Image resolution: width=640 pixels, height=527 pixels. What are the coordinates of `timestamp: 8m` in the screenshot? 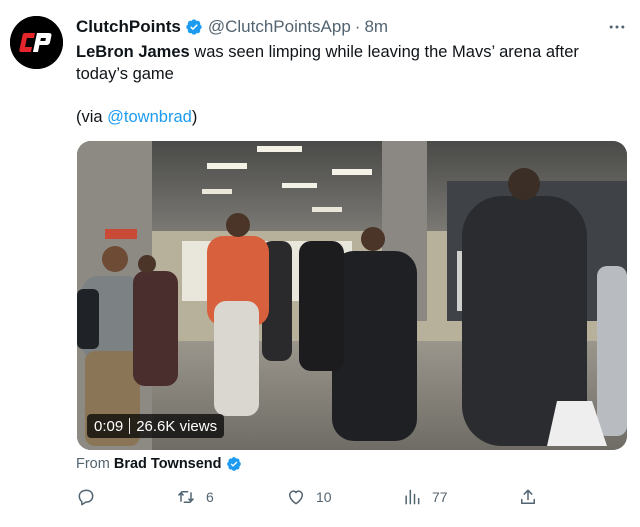 It's located at (376, 27).